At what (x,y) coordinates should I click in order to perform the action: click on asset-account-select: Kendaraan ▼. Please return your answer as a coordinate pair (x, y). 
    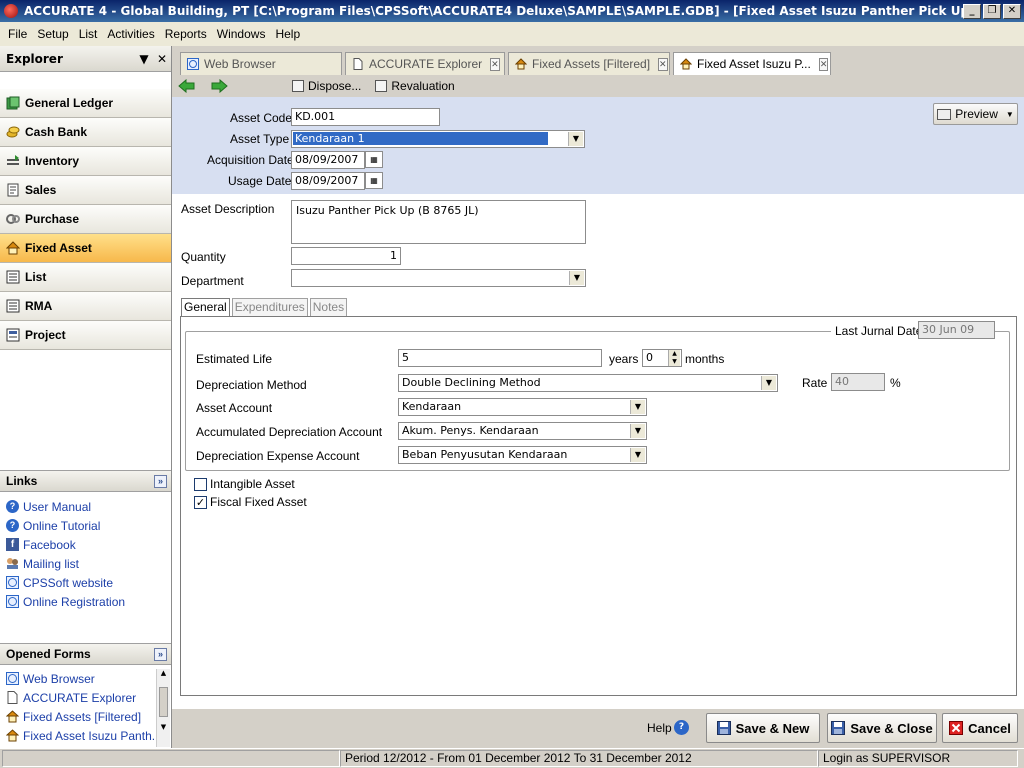
    Looking at the image, I should click on (522, 407).